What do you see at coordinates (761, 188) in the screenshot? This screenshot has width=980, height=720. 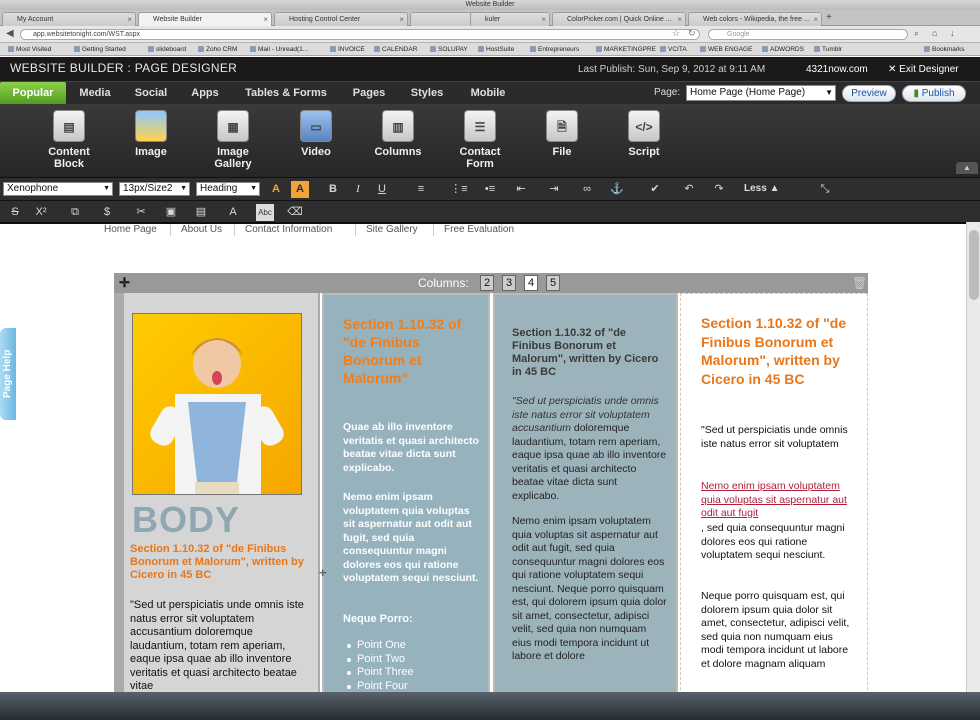 I see `less-toggle: Less ▲` at bounding box center [761, 188].